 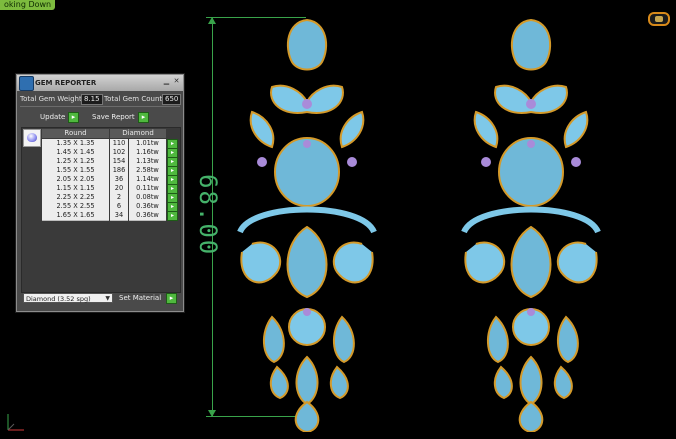 I want to click on column-header-round: Round, so click(x=75, y=133).